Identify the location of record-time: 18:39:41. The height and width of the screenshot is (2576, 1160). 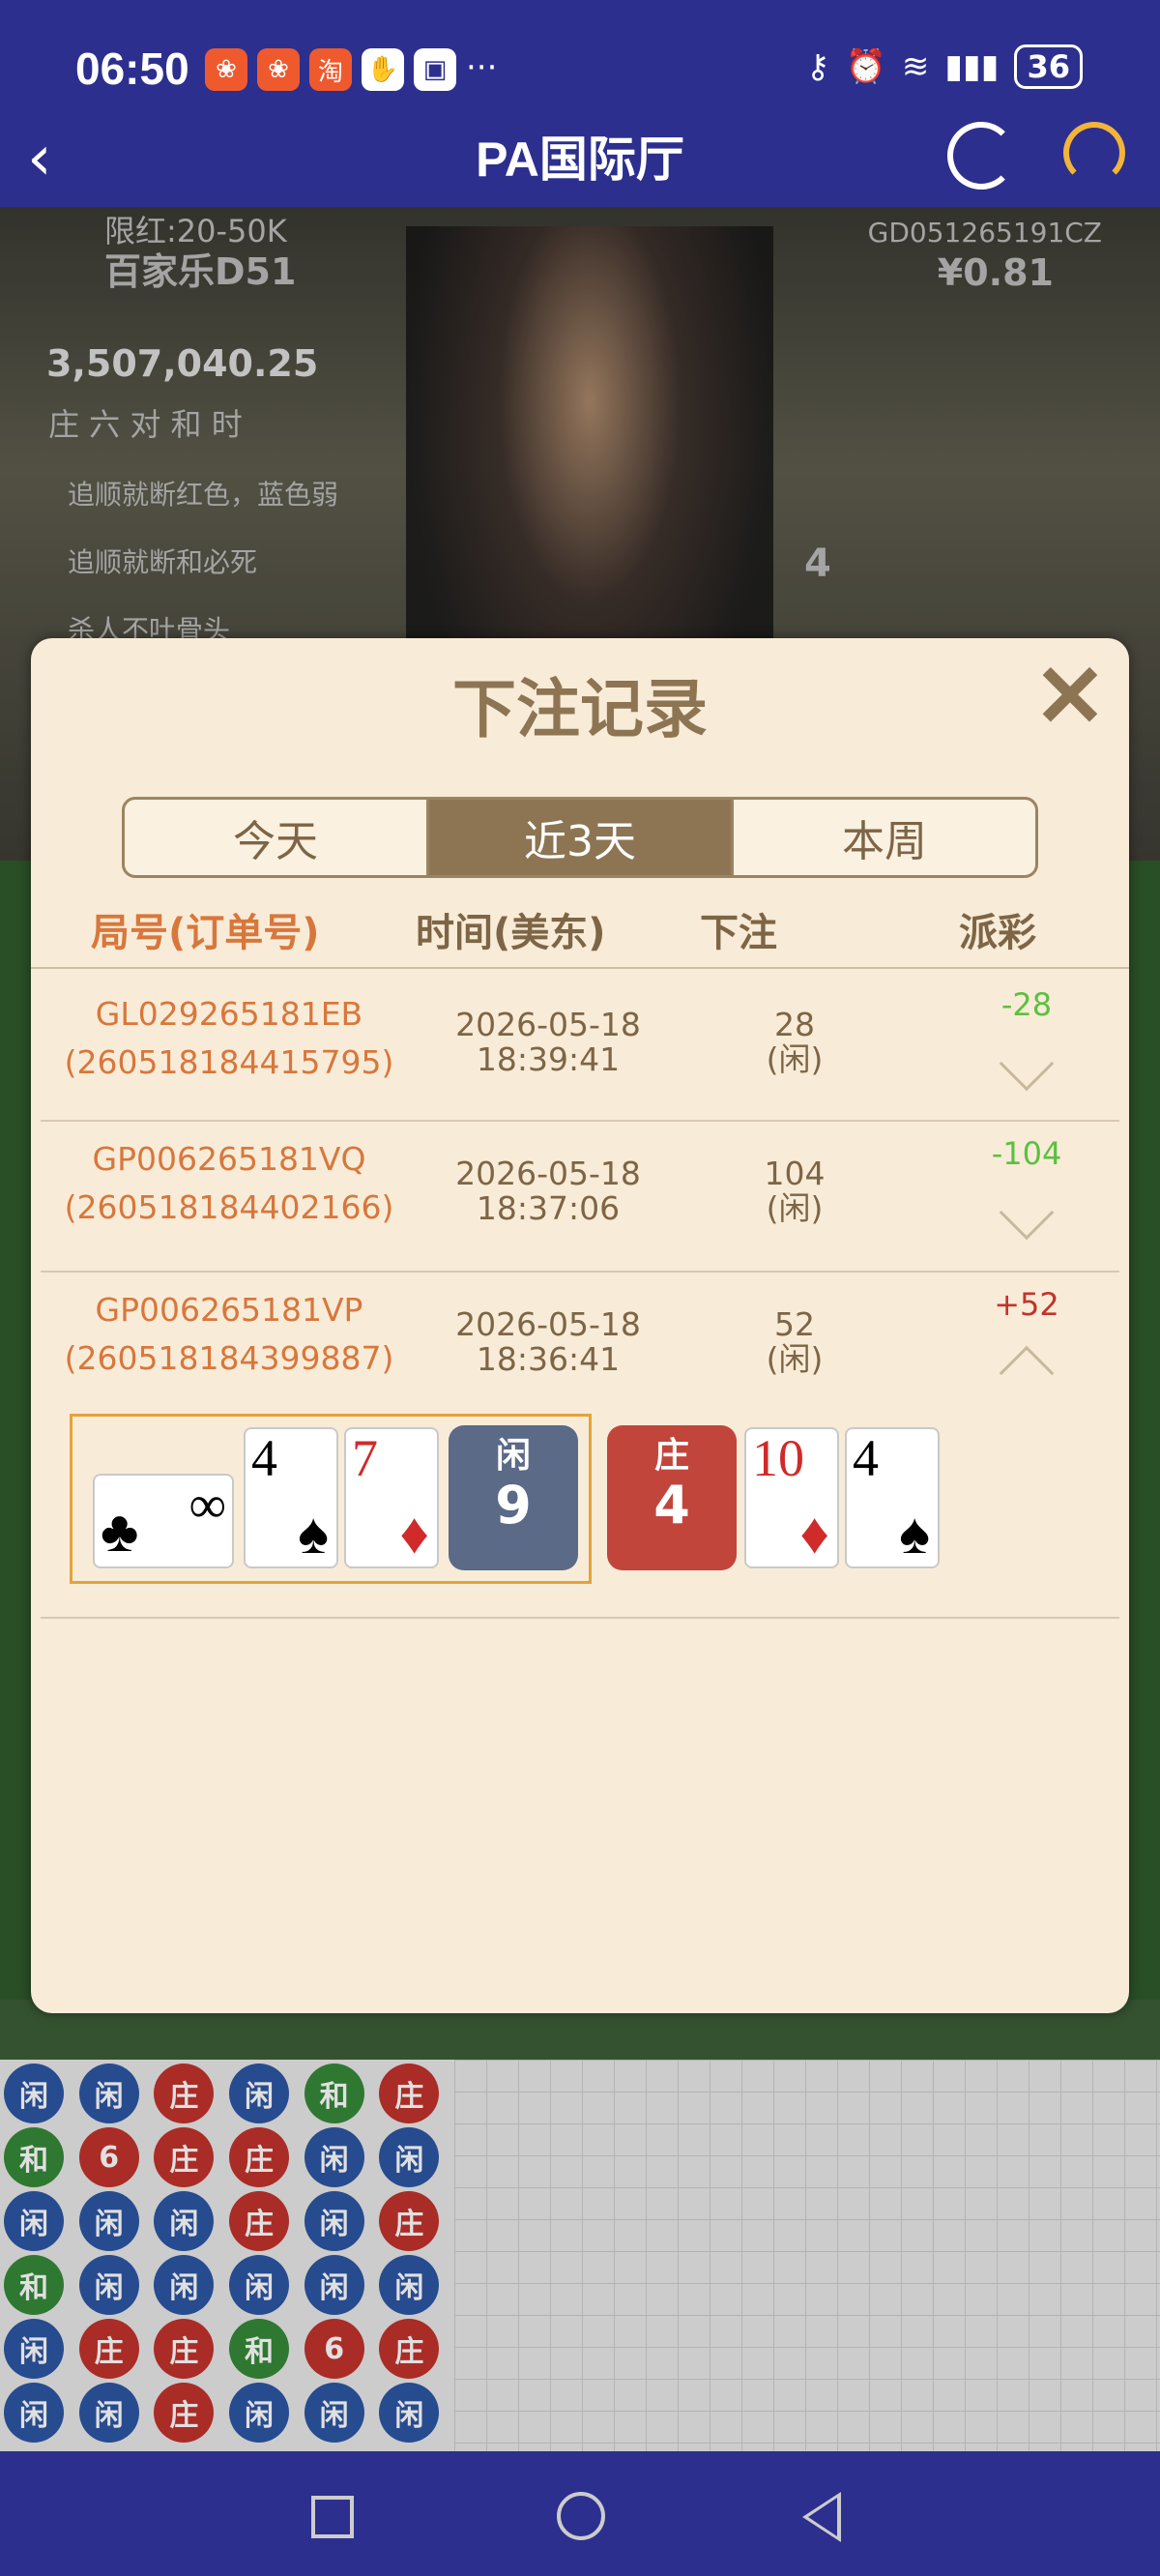
(549, 1059).